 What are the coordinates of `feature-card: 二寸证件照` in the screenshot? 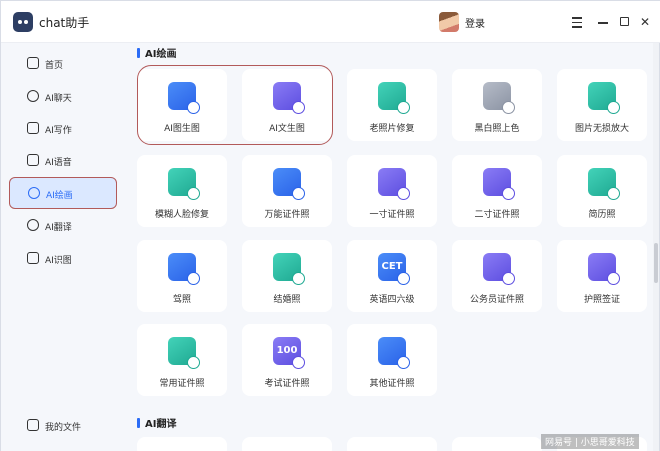 It's located at (497, 191).